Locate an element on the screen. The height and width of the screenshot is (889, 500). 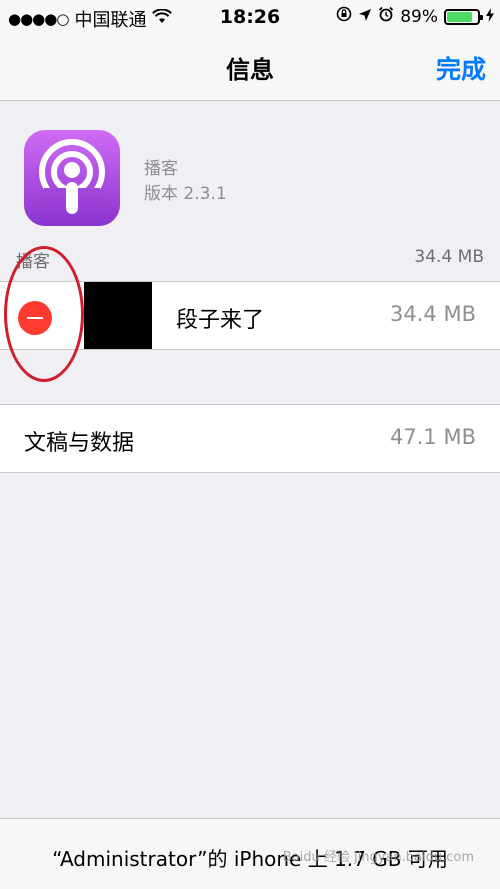
watermark: Baidu 经验 jingyan.baidu.com is located at coordinates (378, 857).